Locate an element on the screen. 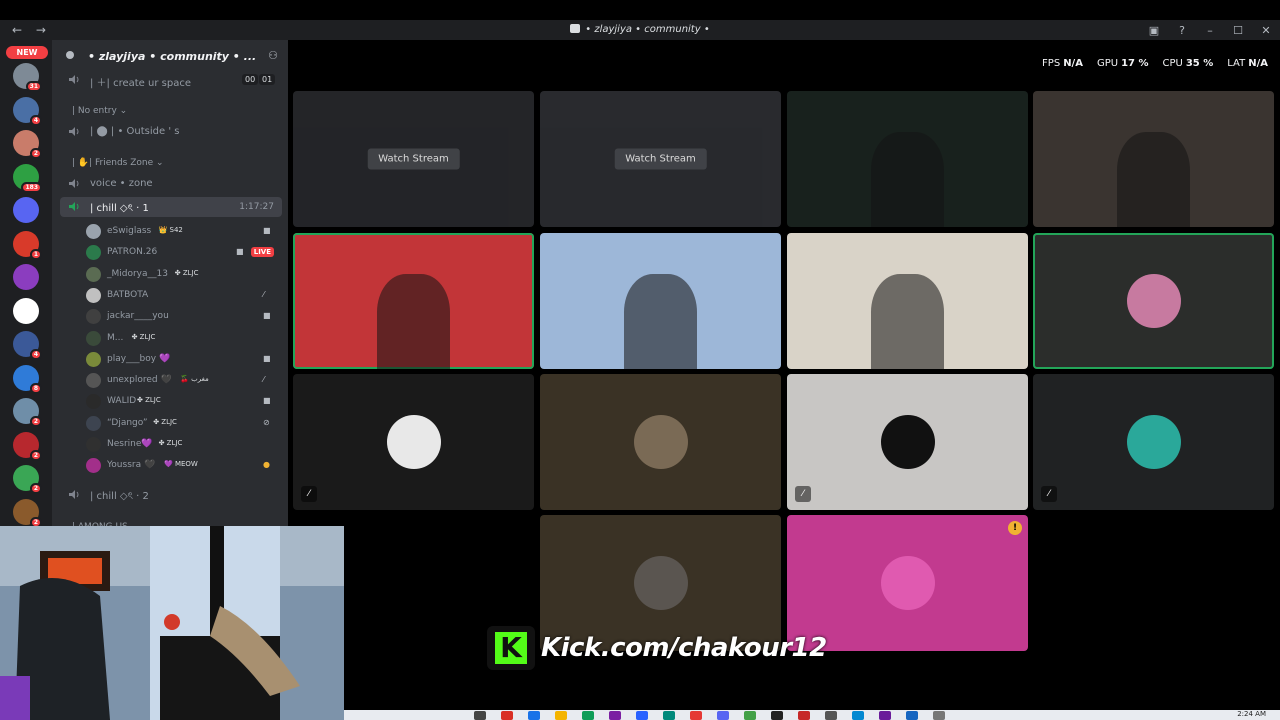 Image resolution: width=1280 pixels, height=720 pixels. category-no-entry: | No entry ⌄ is located at coordinates (170, 112).